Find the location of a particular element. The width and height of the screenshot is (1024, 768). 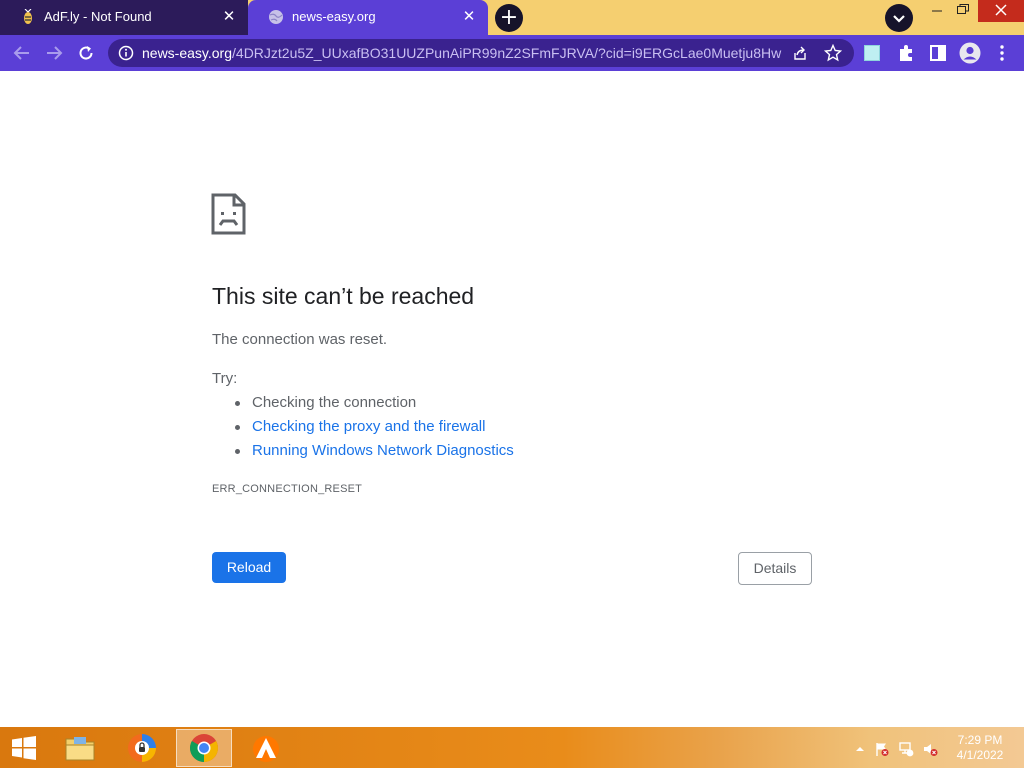

back-button is located at coordinates (22, 53).